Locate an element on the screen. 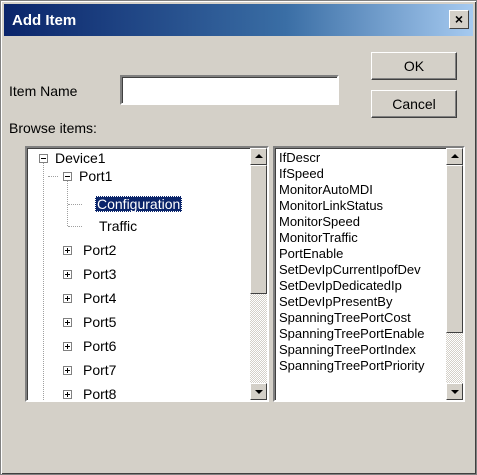 Image resolution: width=477 pixels, height=475 pixels. list-item: IfSpeed is located at coordinates (301, 174).